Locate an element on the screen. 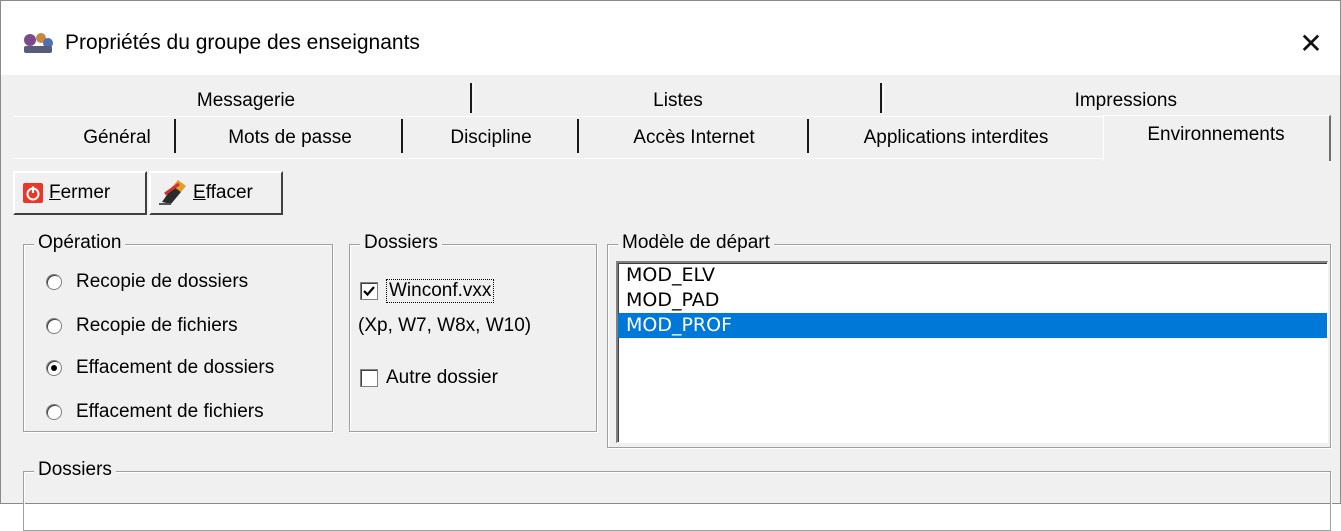 The height and width of the screenshot is (531, 1341). tab-content-top-line is located at coordinates (558, 158).